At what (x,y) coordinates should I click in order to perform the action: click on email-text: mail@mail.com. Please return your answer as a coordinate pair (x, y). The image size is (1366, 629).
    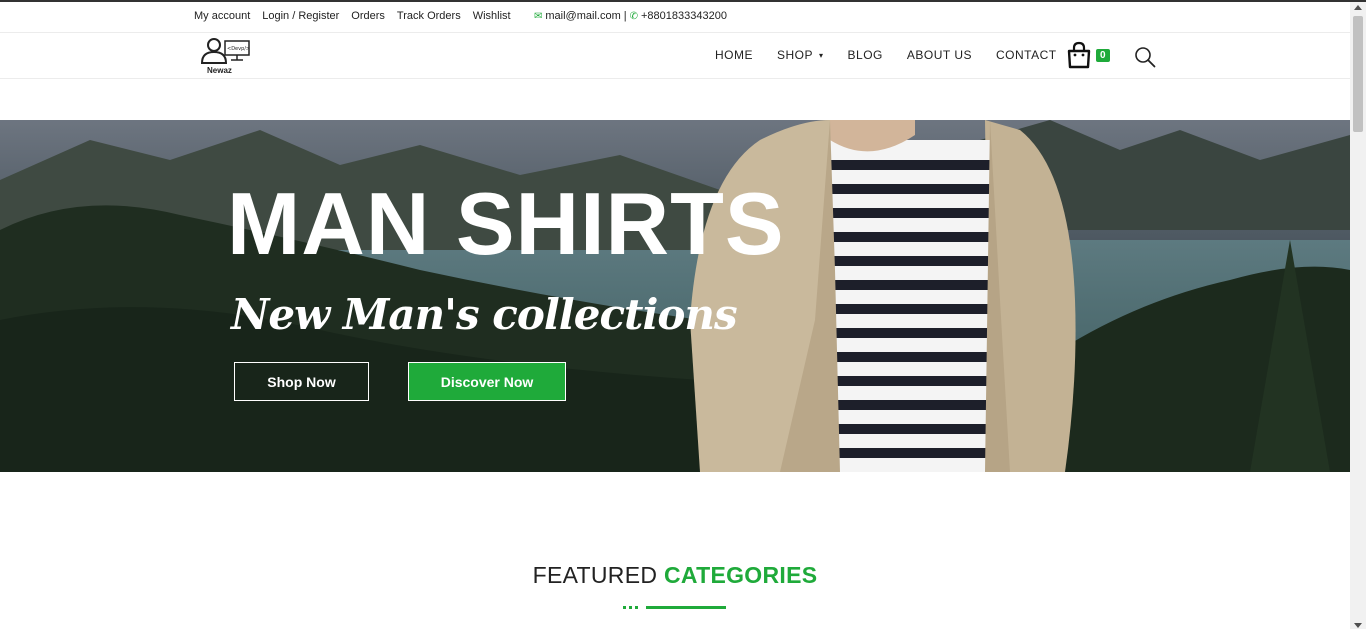
    Looking at the image, I should click on (582, 16).